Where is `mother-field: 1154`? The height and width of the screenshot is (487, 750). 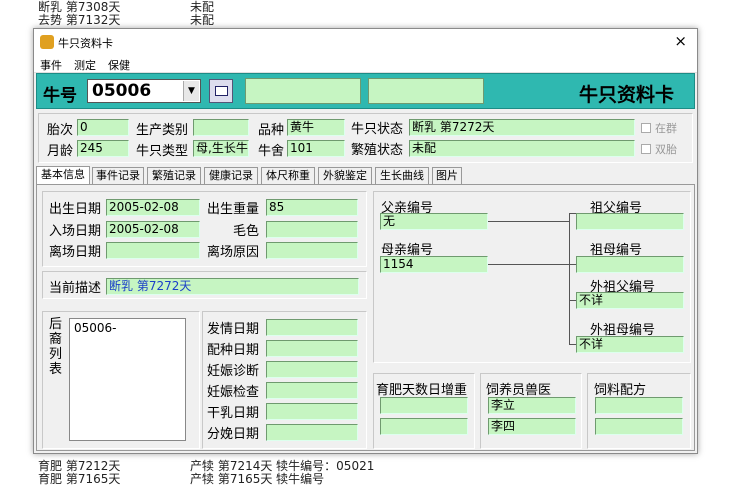 mother-field: 1154 is located at coordinates (434, 264).